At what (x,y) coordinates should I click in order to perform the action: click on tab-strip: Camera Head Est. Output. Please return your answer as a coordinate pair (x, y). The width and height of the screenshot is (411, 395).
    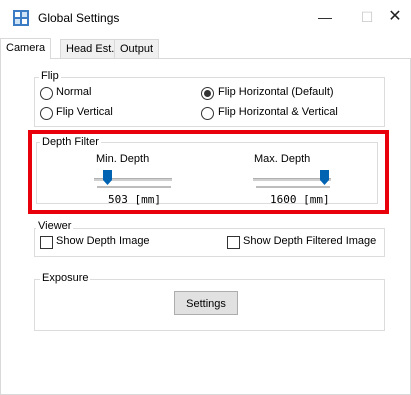
    Looking at the image, I should click on (205, 48).